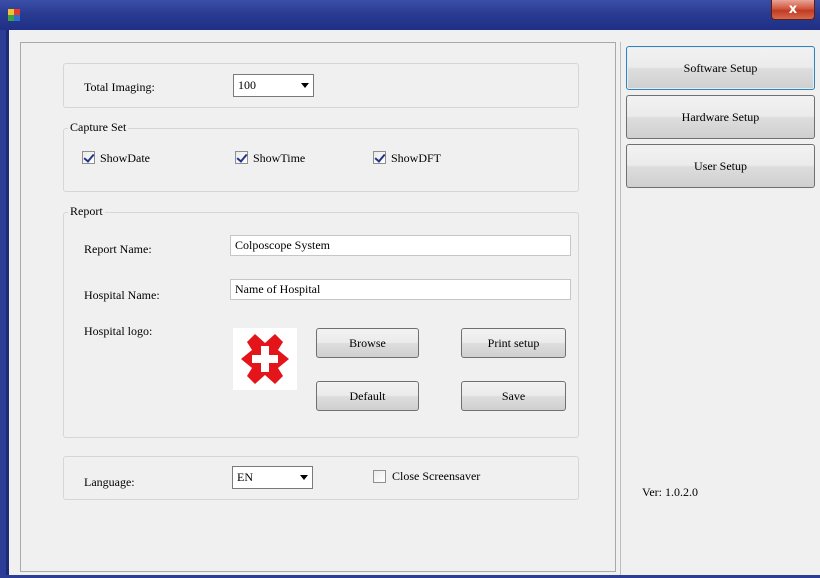 The width and height of the screenshot is (820, 578). Describe the element at coordinates (321, 478) in the screenshot. I see `language-group` at that location.